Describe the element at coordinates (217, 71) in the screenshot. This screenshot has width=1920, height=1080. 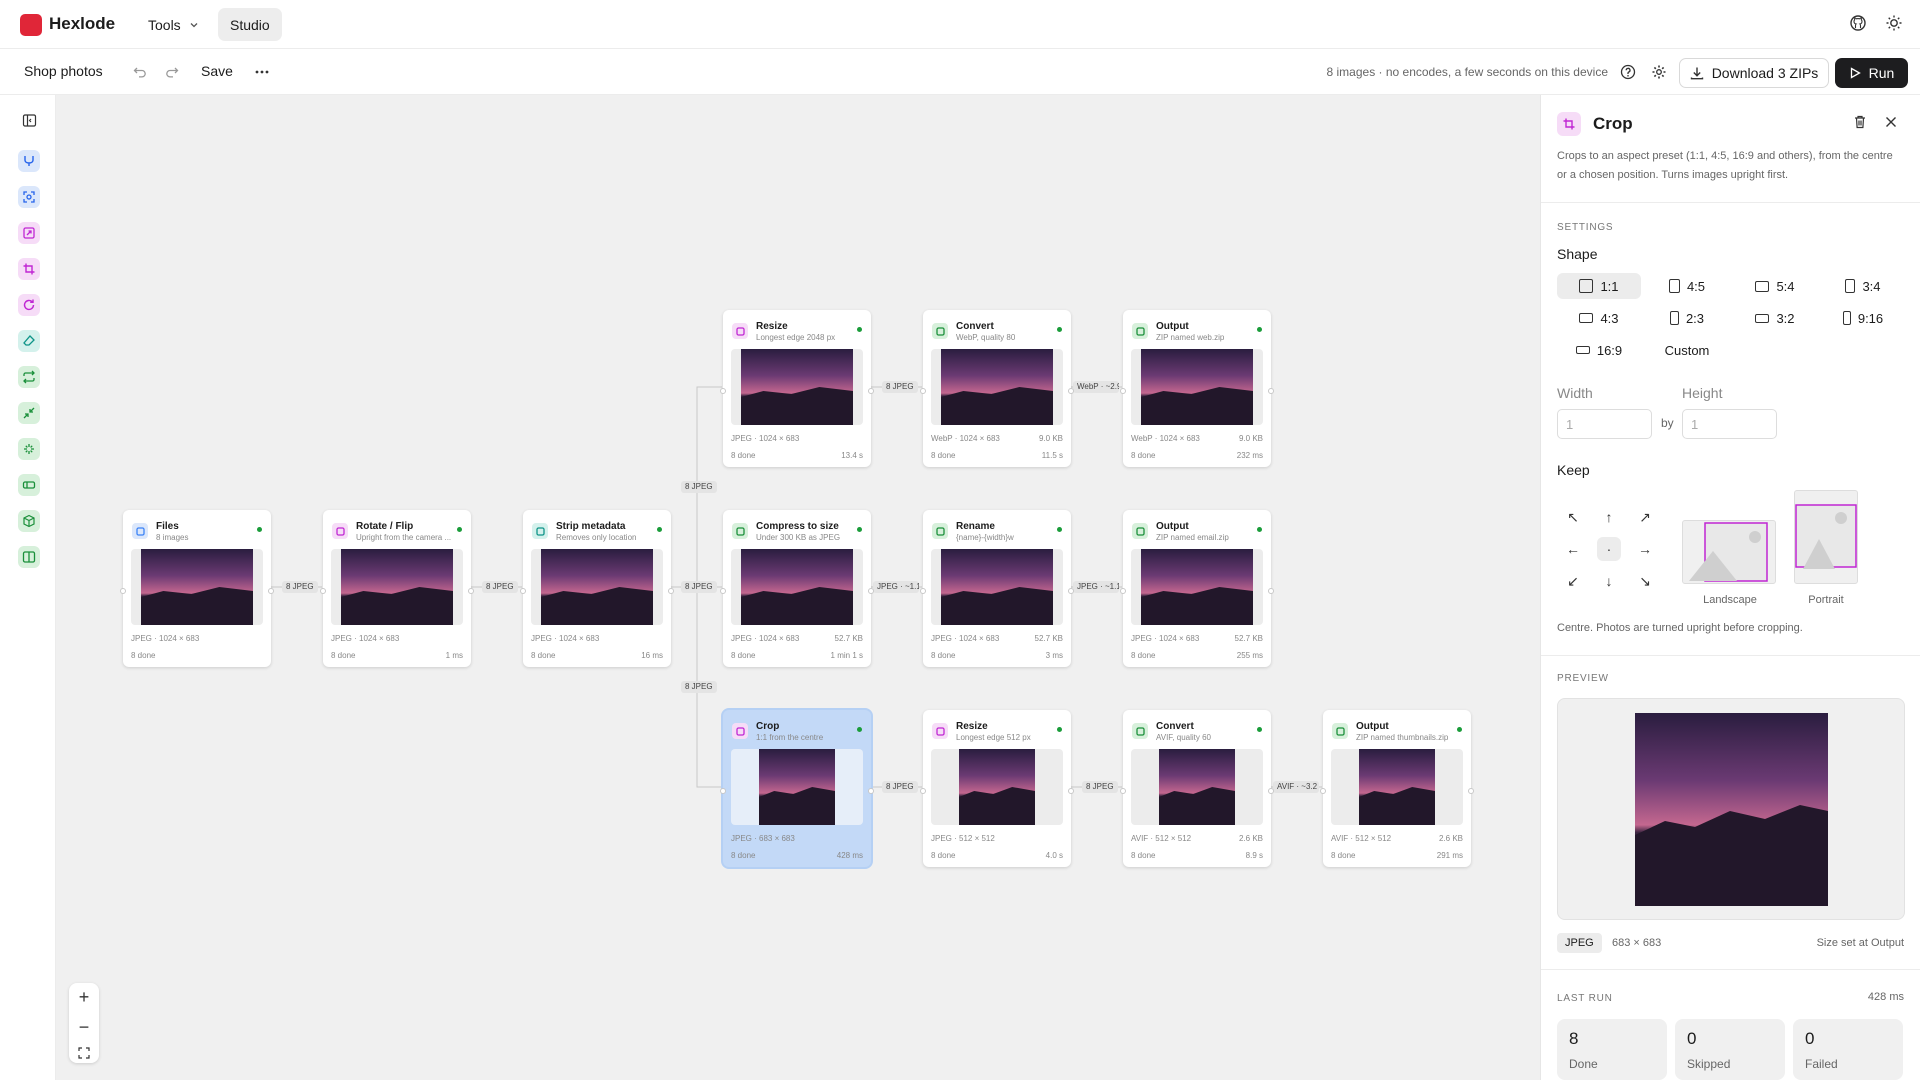
I see `save-button: Save` at that location.